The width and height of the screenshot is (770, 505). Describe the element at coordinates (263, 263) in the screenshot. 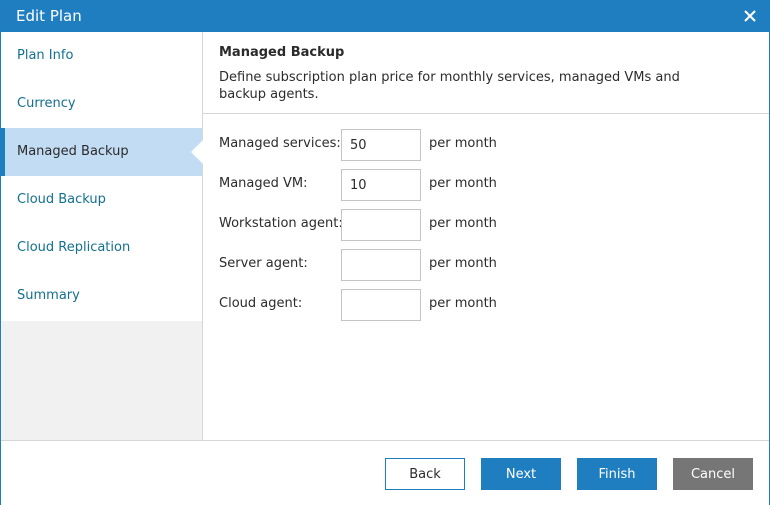

I see `server-agent-label: Server agent:` at that location.